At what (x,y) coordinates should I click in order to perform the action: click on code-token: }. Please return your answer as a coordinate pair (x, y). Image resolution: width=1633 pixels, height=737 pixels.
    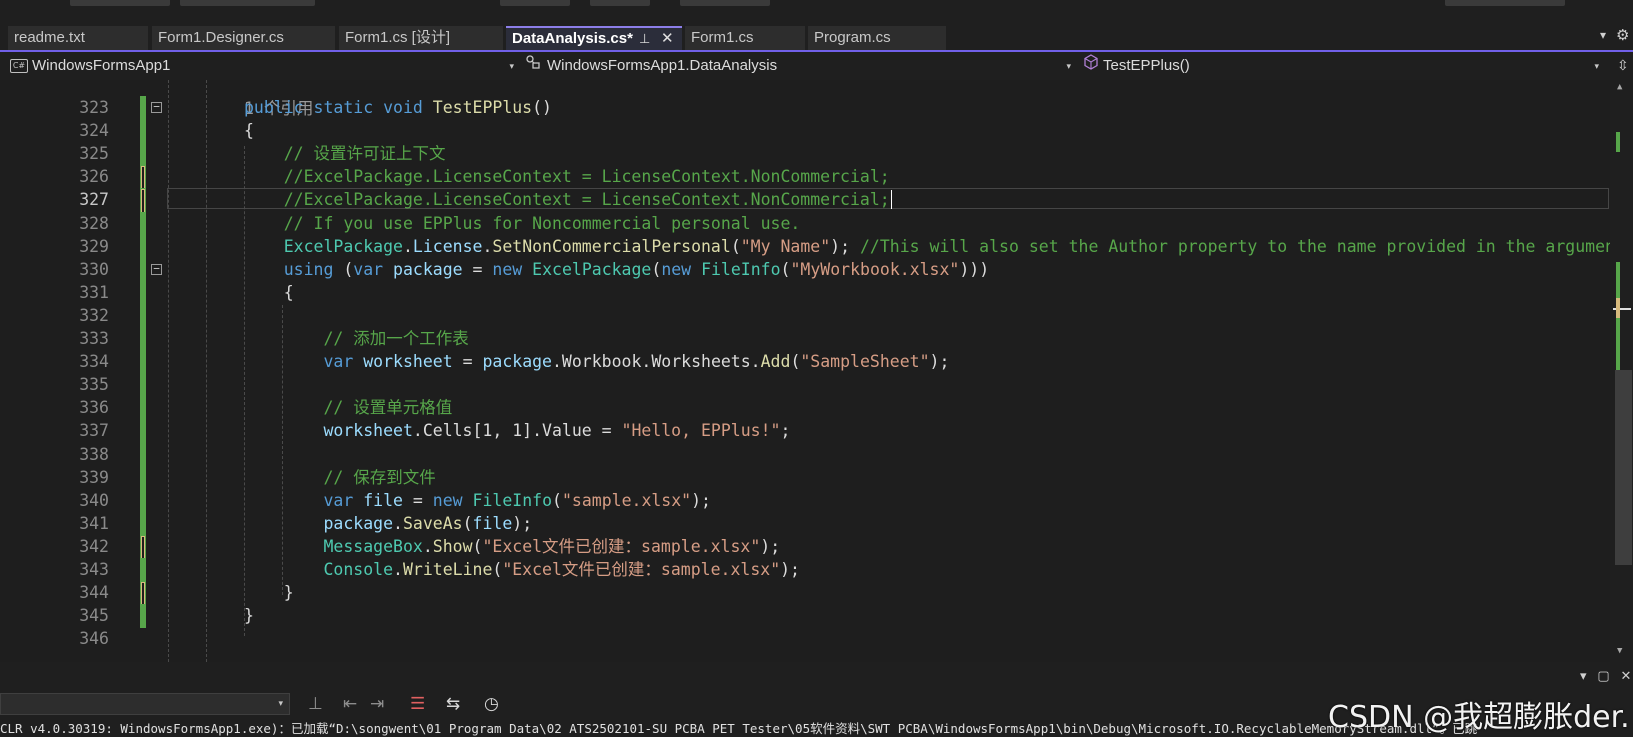
    Looking at the image, I should click on (269, 593).